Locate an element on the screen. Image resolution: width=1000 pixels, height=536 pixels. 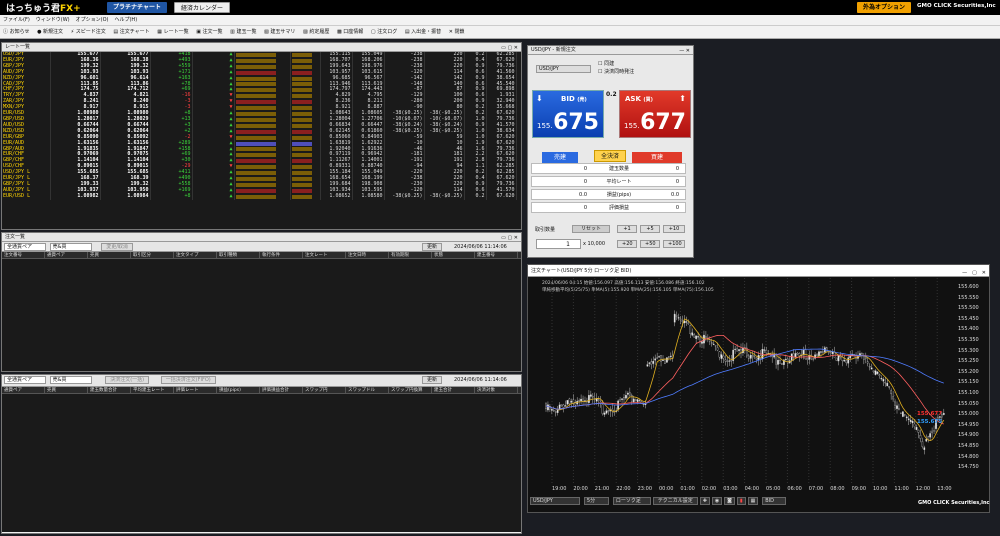
toolbar-speed-order: ⚡ スピード注文 is located at coordinates (88, 32).